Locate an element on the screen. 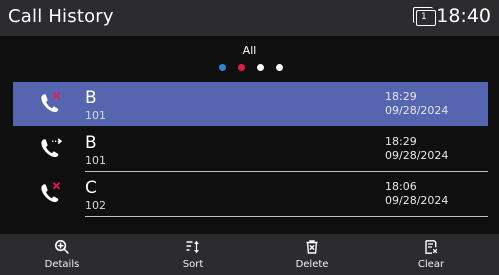 The height and width of the screenshot is (275, 499). search-plus-icon is located at coordinates (61, 246).